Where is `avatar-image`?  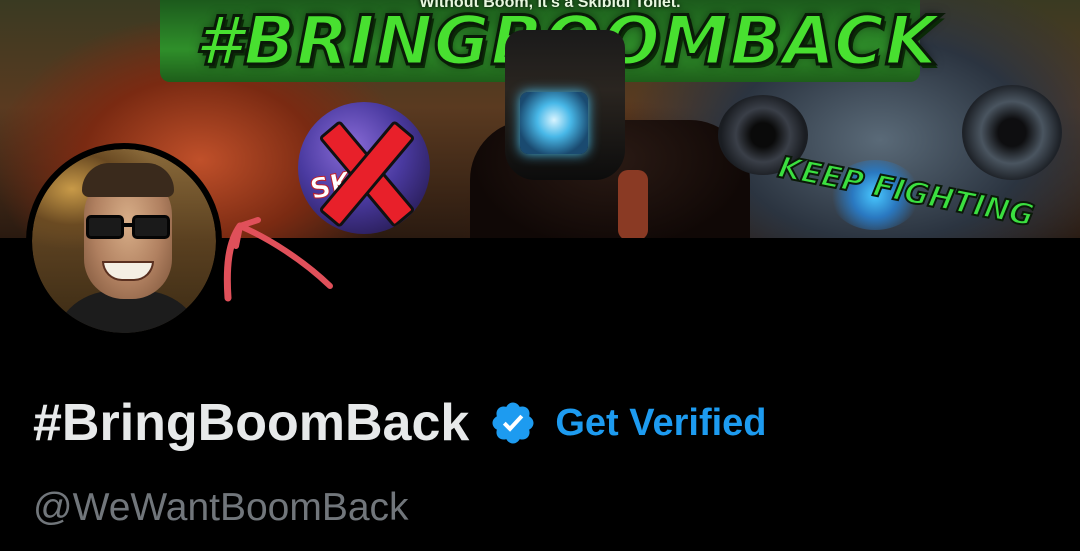
avatar-image is located at coordinates (124, 241).